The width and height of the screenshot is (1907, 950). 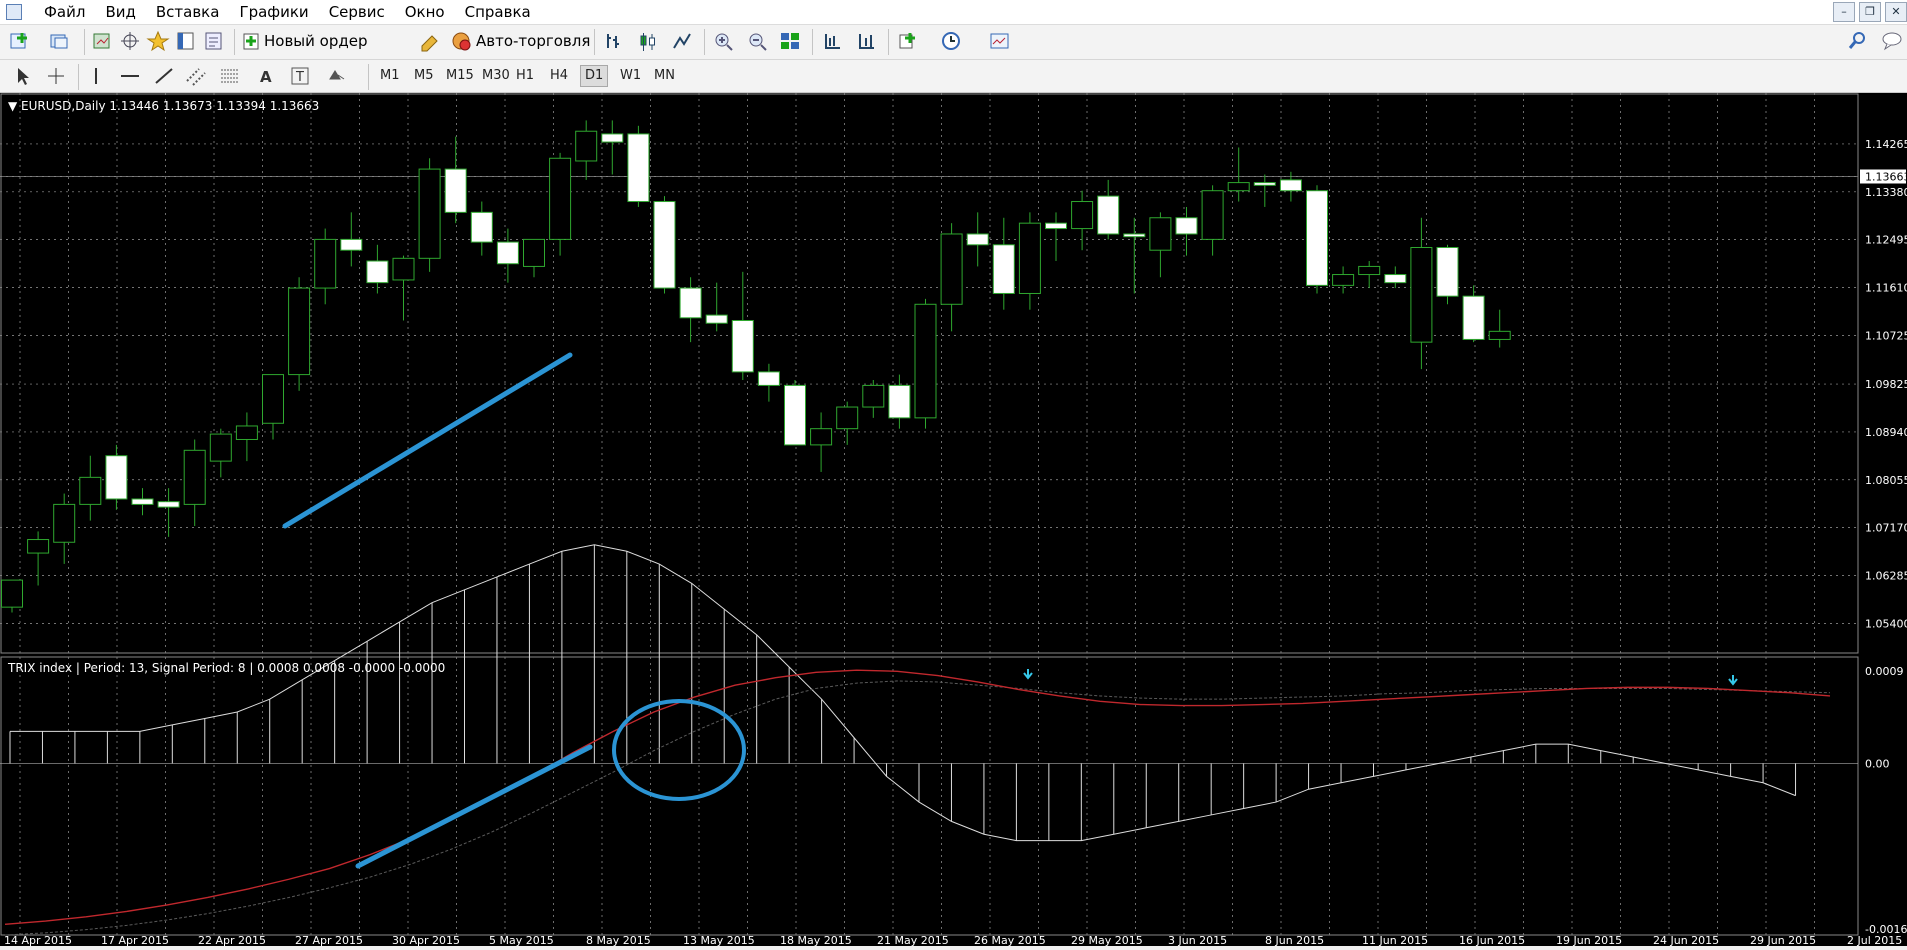 I want to click on chat-icon, so click(x=1892, y=41).